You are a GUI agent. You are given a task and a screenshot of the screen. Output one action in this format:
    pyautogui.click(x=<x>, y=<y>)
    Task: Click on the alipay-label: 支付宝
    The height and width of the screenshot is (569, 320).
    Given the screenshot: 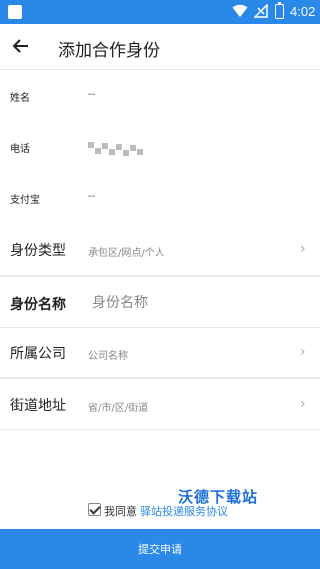 What is the action you would take?
    pyautogui.click(x=25, y=200)
    